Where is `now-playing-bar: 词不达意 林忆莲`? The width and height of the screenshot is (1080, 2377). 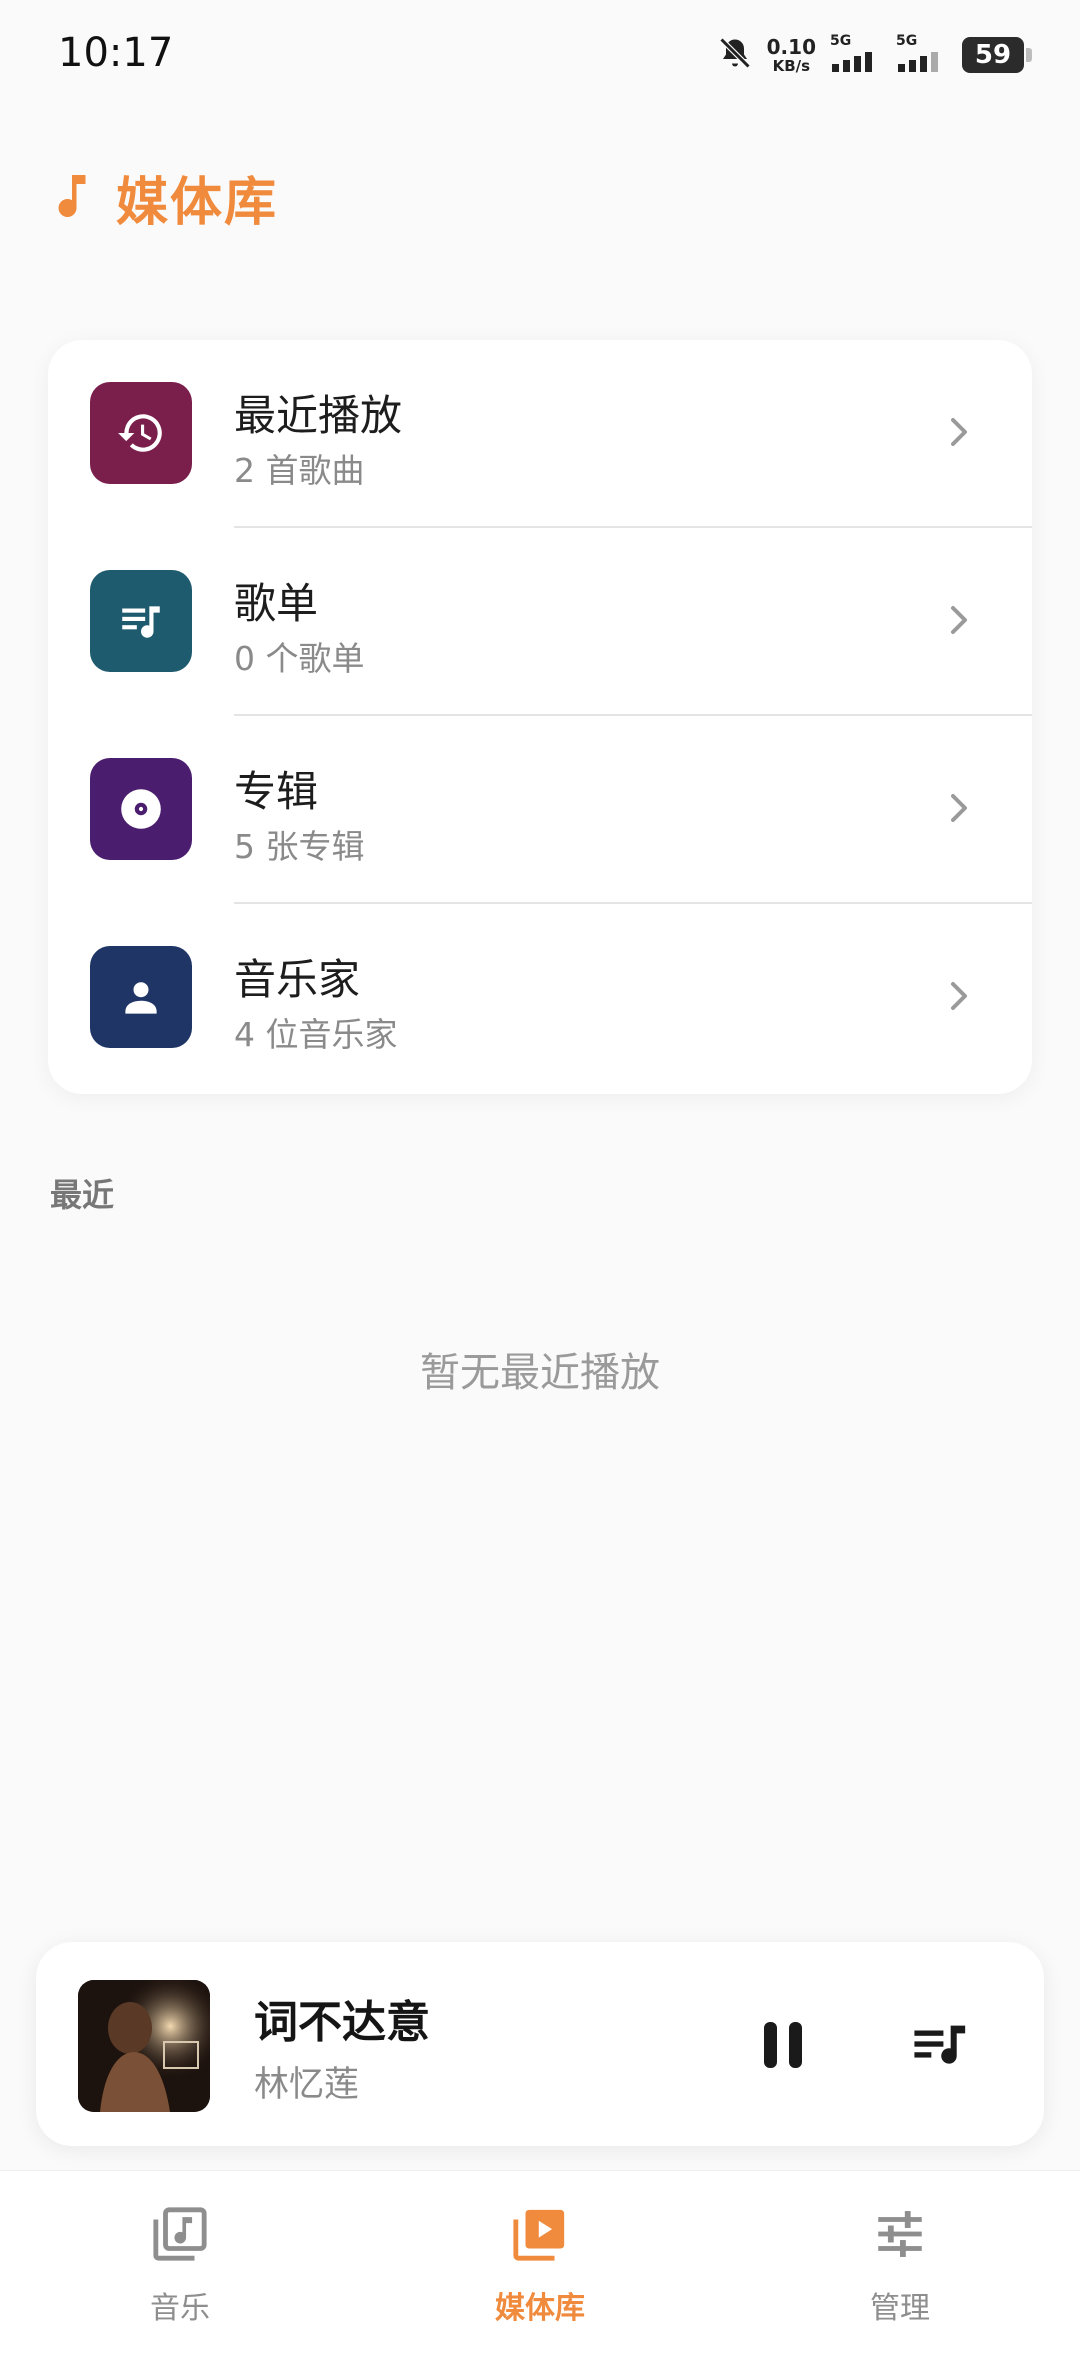 now-playing-bar: 词不达意 林忆莲 is located at coordinates (540, 2044).